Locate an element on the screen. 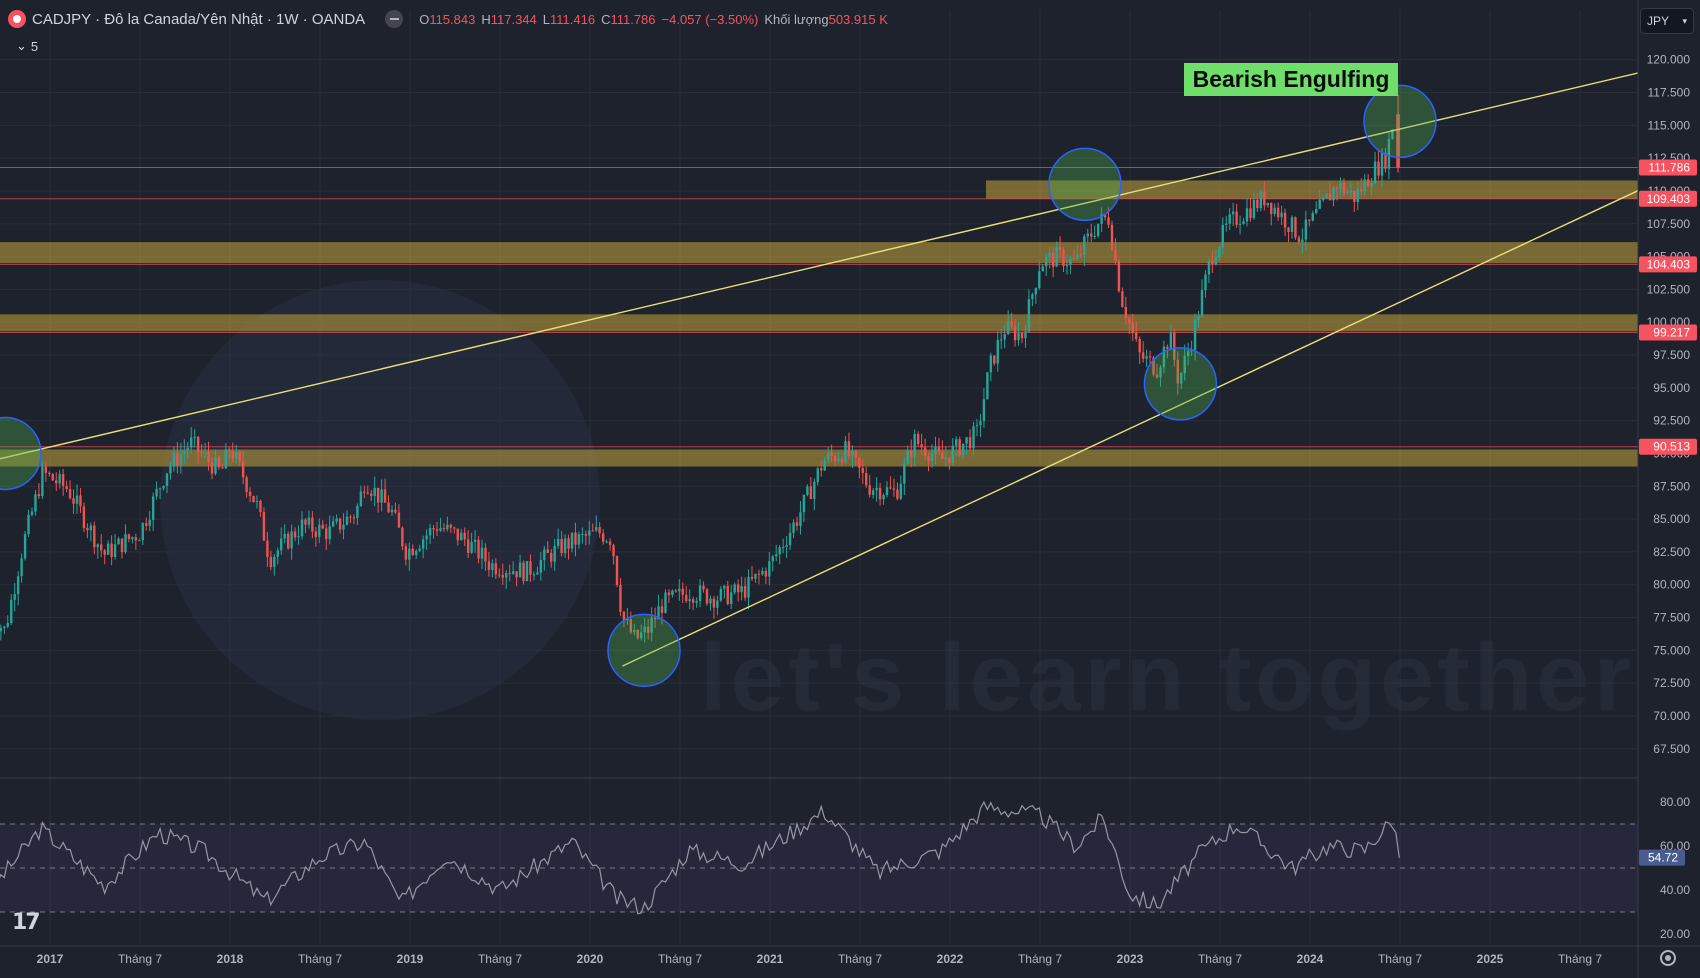 This screenshot has width=1700, height=978. support-resistance-zone is located at coordinates (835, 253).